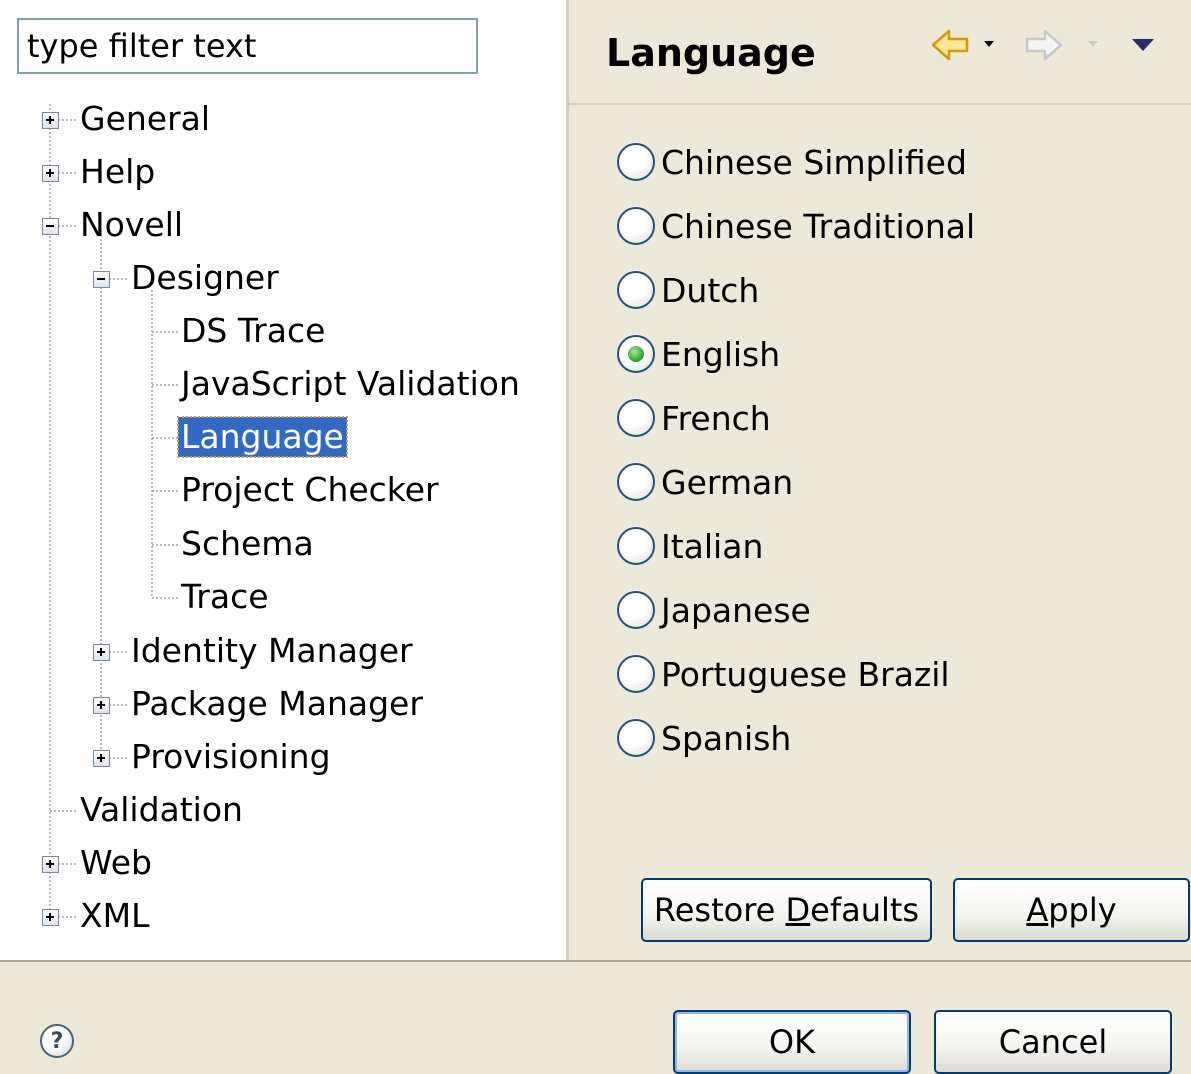 Image resolution: width=1191 pixels, height=1074 pixels. I want to click on cancel-button: Cancel, so click(1053, 1042).